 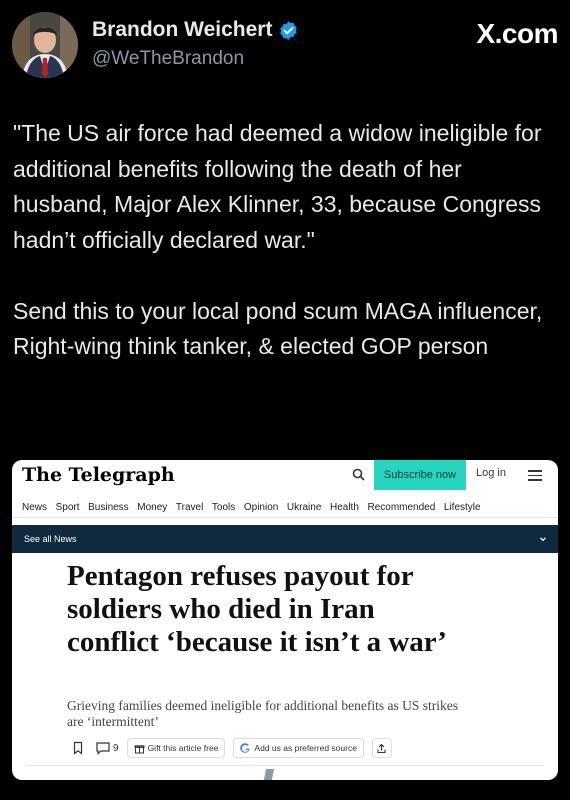 I want to click on gift-article-label: Gift this article free, so click(x=183, y=748).